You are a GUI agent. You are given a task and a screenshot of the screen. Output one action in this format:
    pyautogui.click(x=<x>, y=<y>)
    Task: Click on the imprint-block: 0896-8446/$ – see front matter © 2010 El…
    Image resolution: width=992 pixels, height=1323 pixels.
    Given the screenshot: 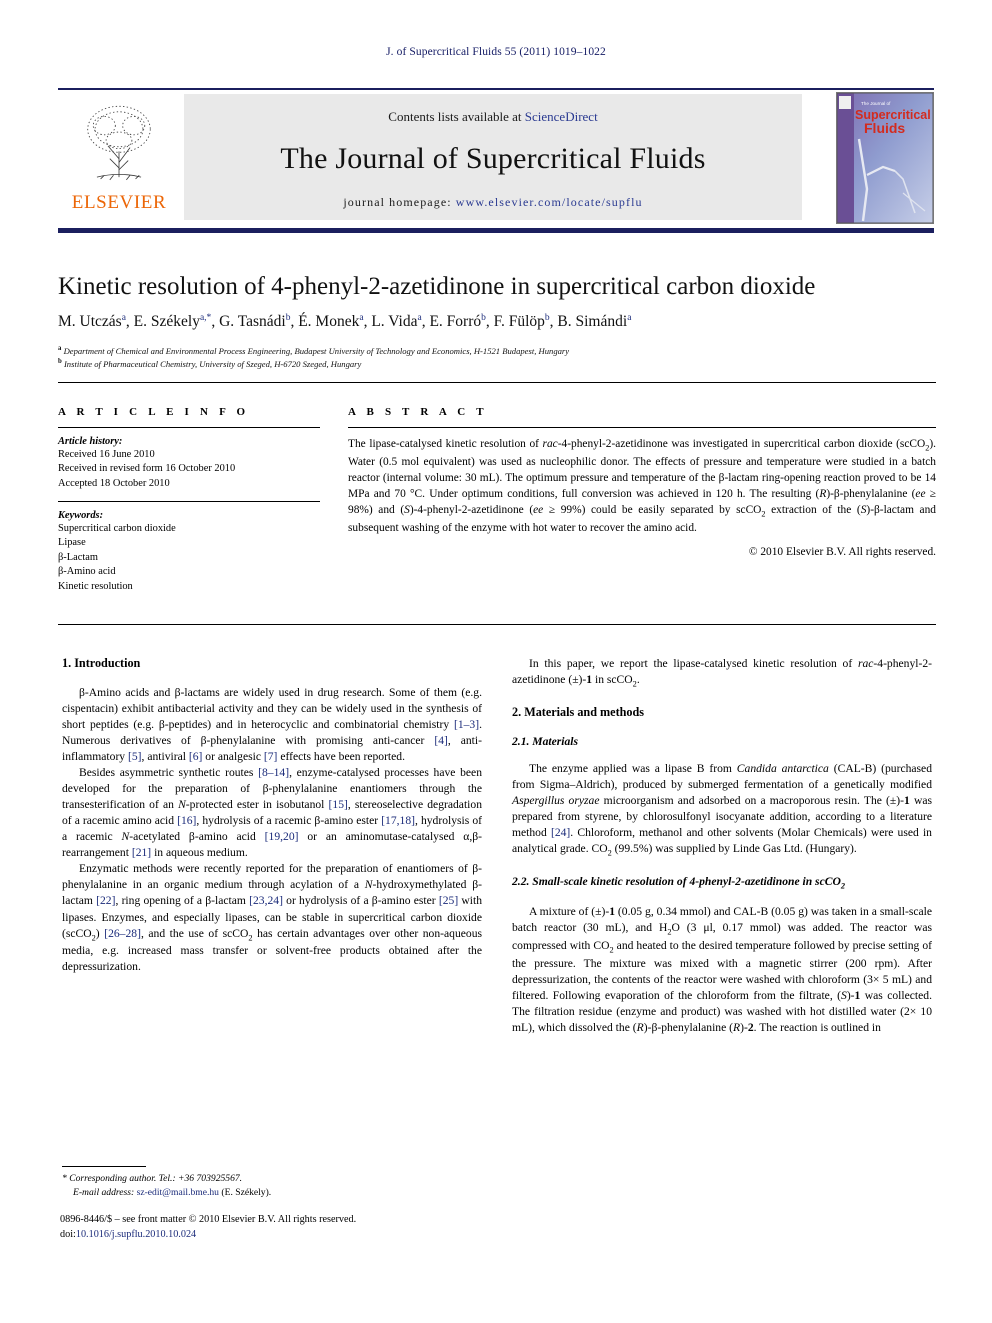 What is the action you would take?
    pyautogui.click(x=280, y=1227)
    